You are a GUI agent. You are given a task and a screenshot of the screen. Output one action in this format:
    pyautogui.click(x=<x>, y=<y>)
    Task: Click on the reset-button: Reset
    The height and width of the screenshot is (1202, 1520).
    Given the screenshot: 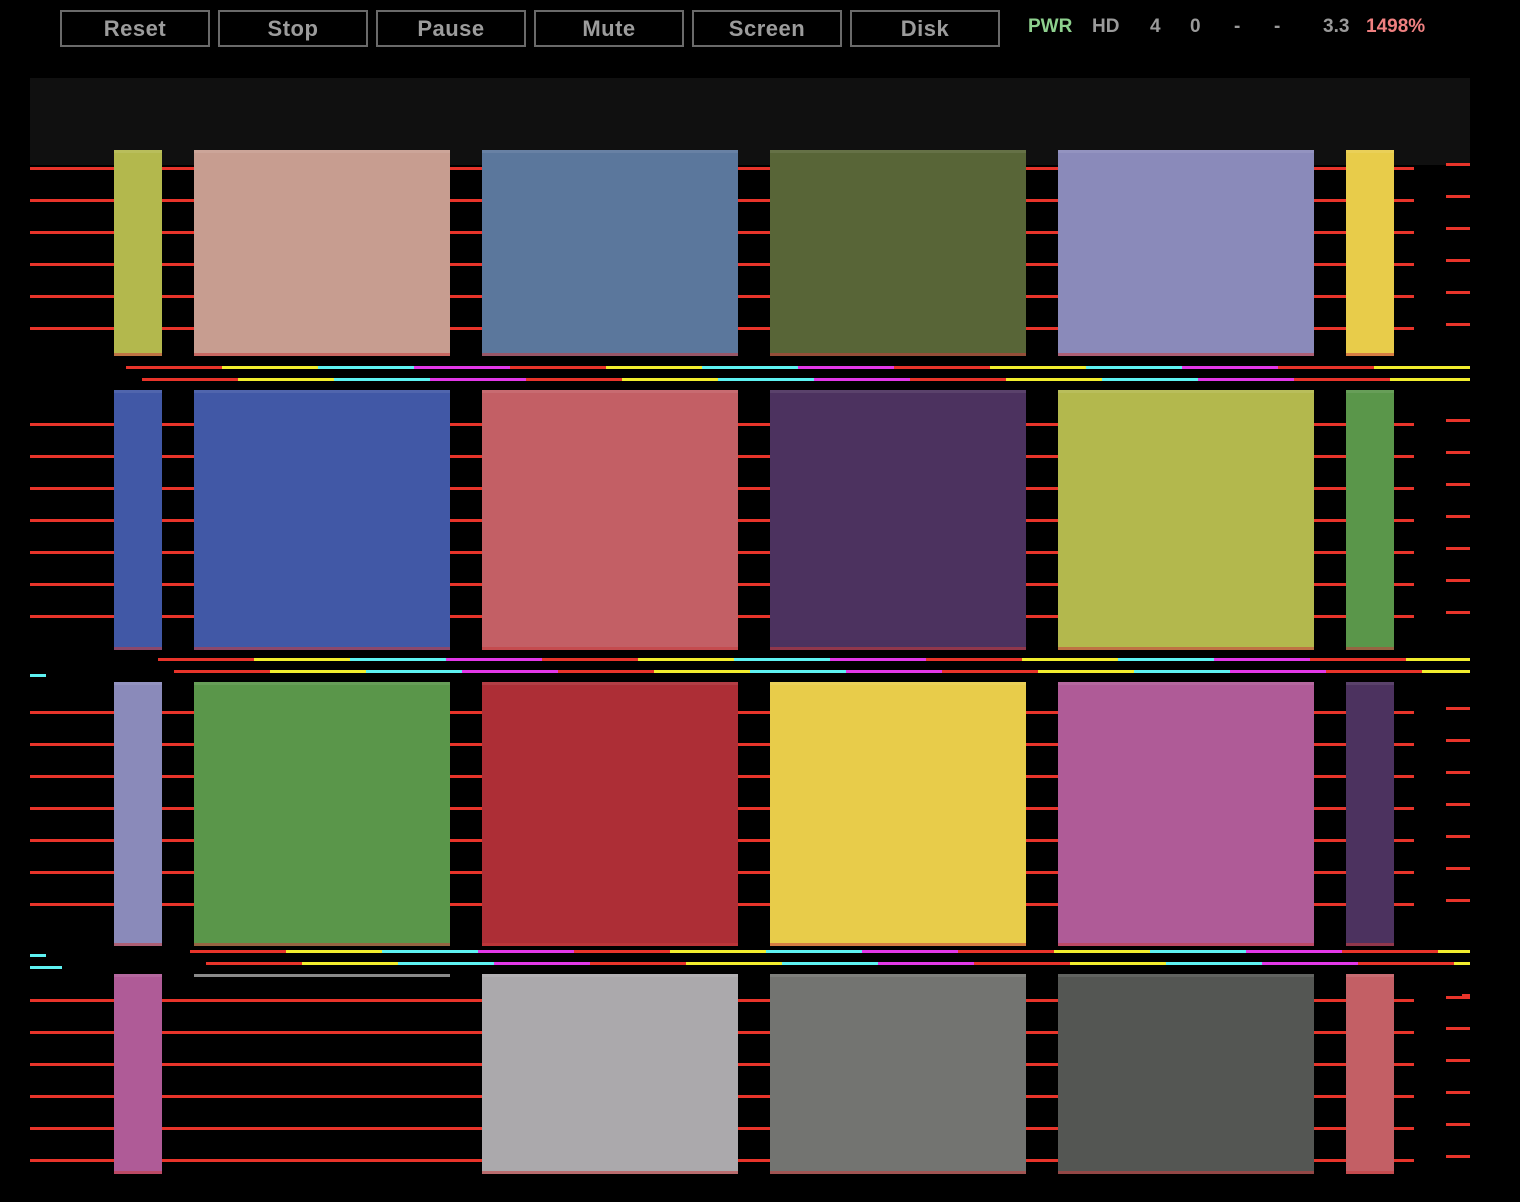 What is the action you would take?
    pyautogui.click(x=135, y=28)
    